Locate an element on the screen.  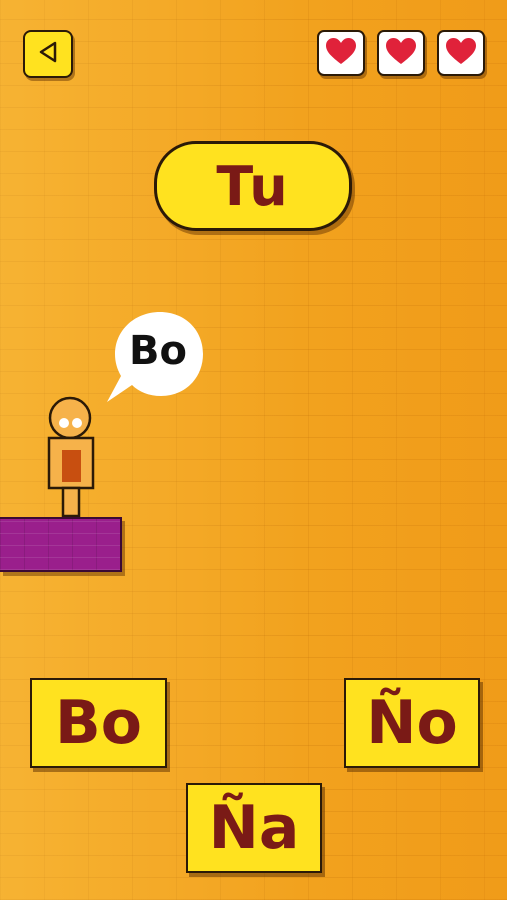
option-label: Ña is located at coordinates (254, 828).